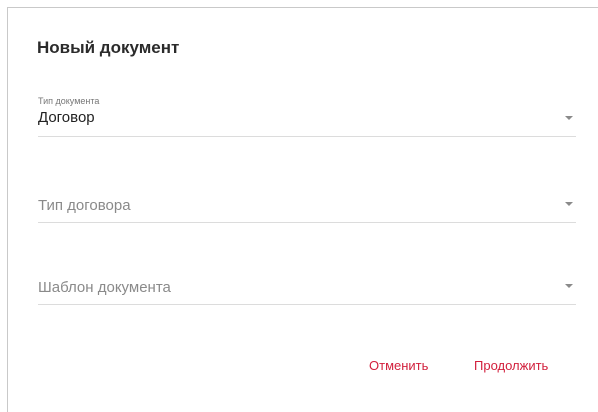 Image resolution: width=598 pixels, height=412 pixels. I want to click on contract-type-select: Тип договора, so click(307, 202).